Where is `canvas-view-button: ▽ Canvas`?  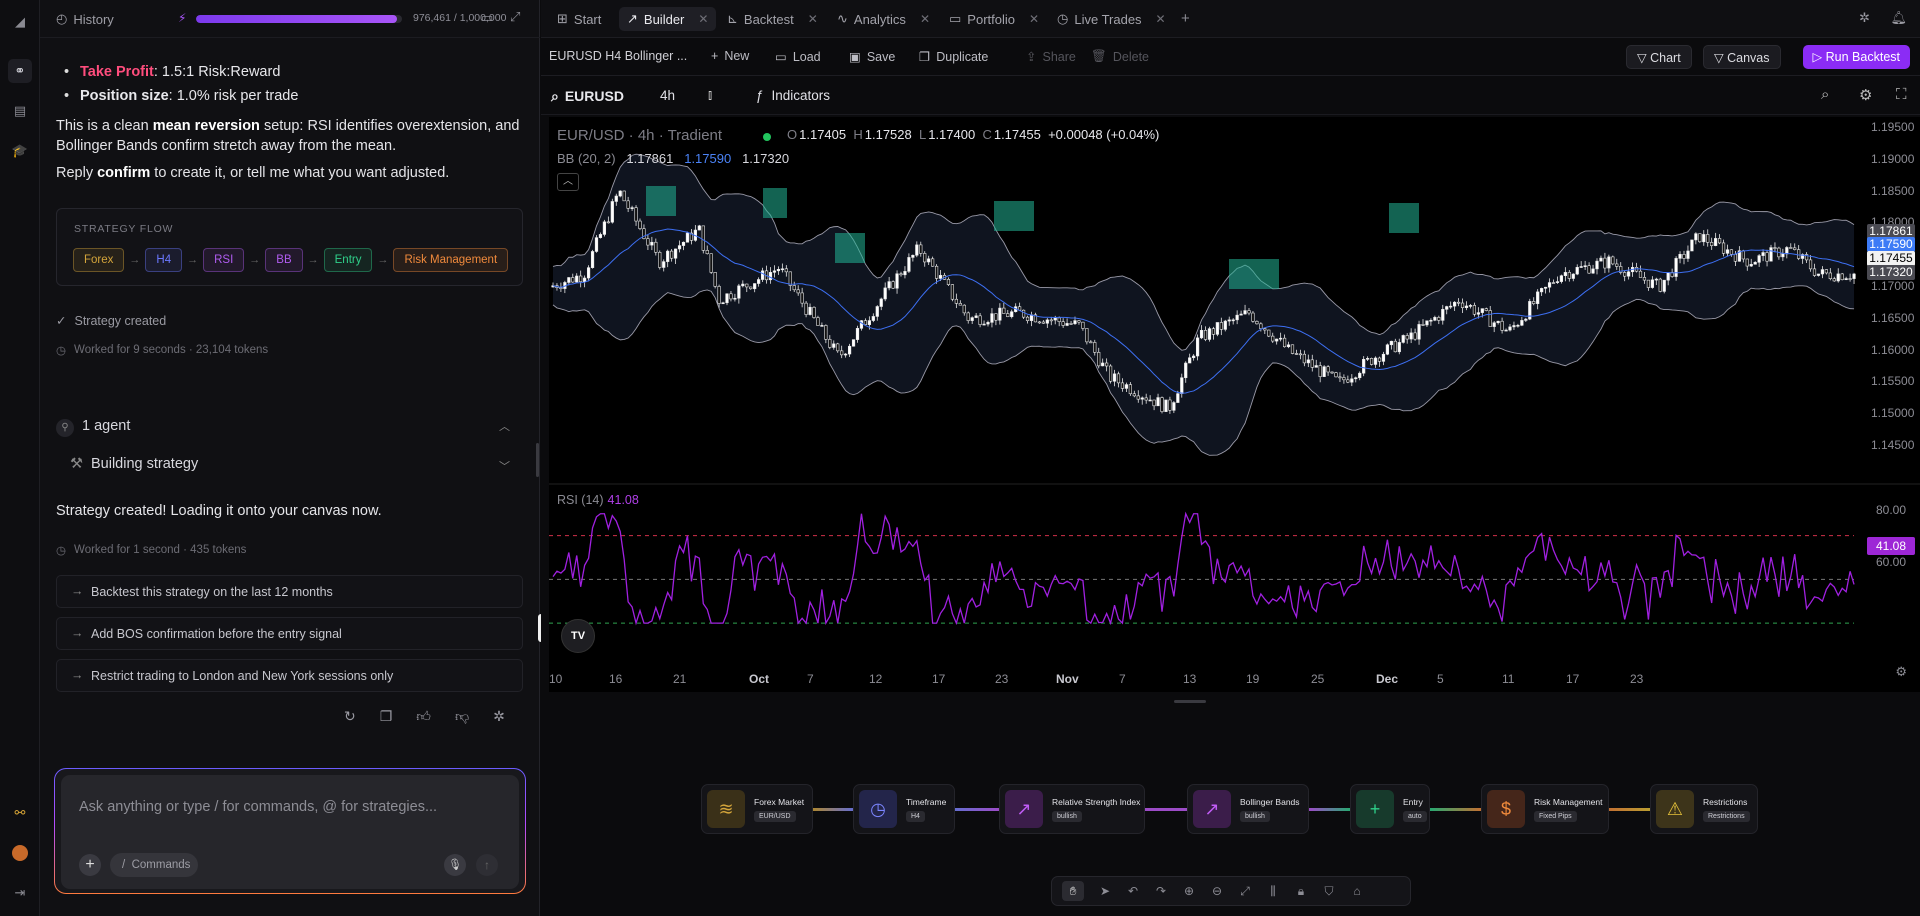
canvas-view-button: ▽ Canvas is located at coordinates (1742, 57).